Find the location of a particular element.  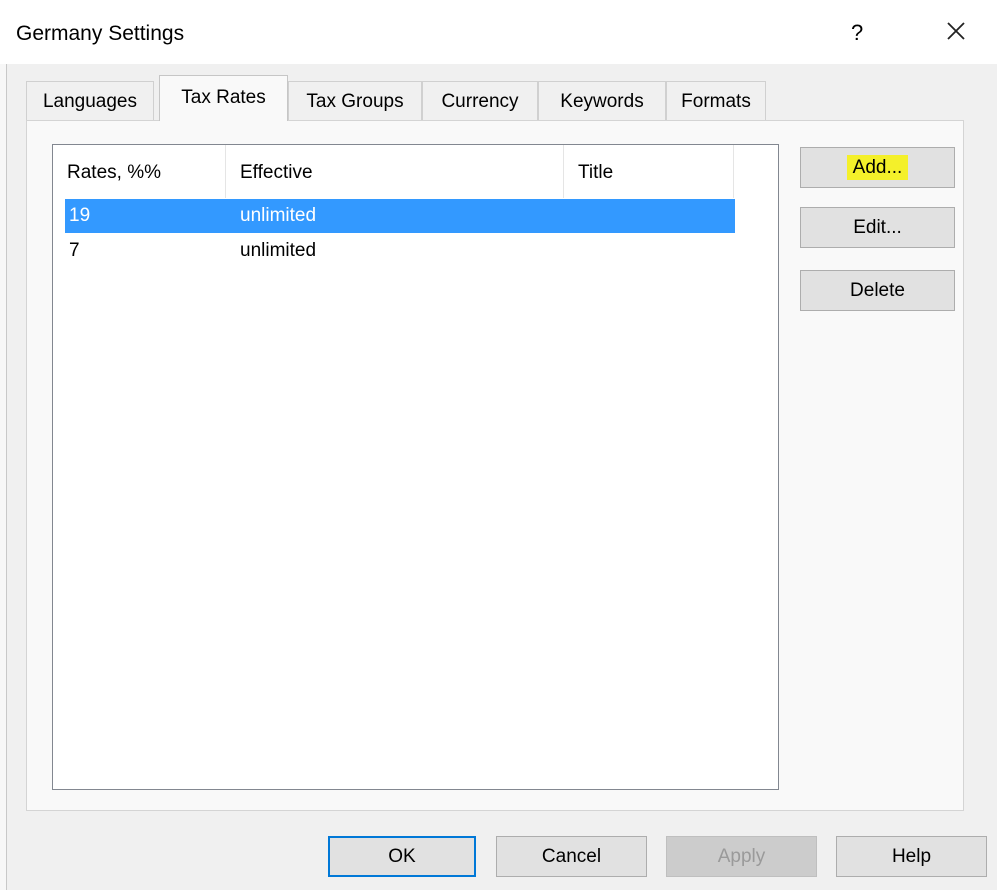

table-row: 7 unlimited is located at coordinates (400, 251).